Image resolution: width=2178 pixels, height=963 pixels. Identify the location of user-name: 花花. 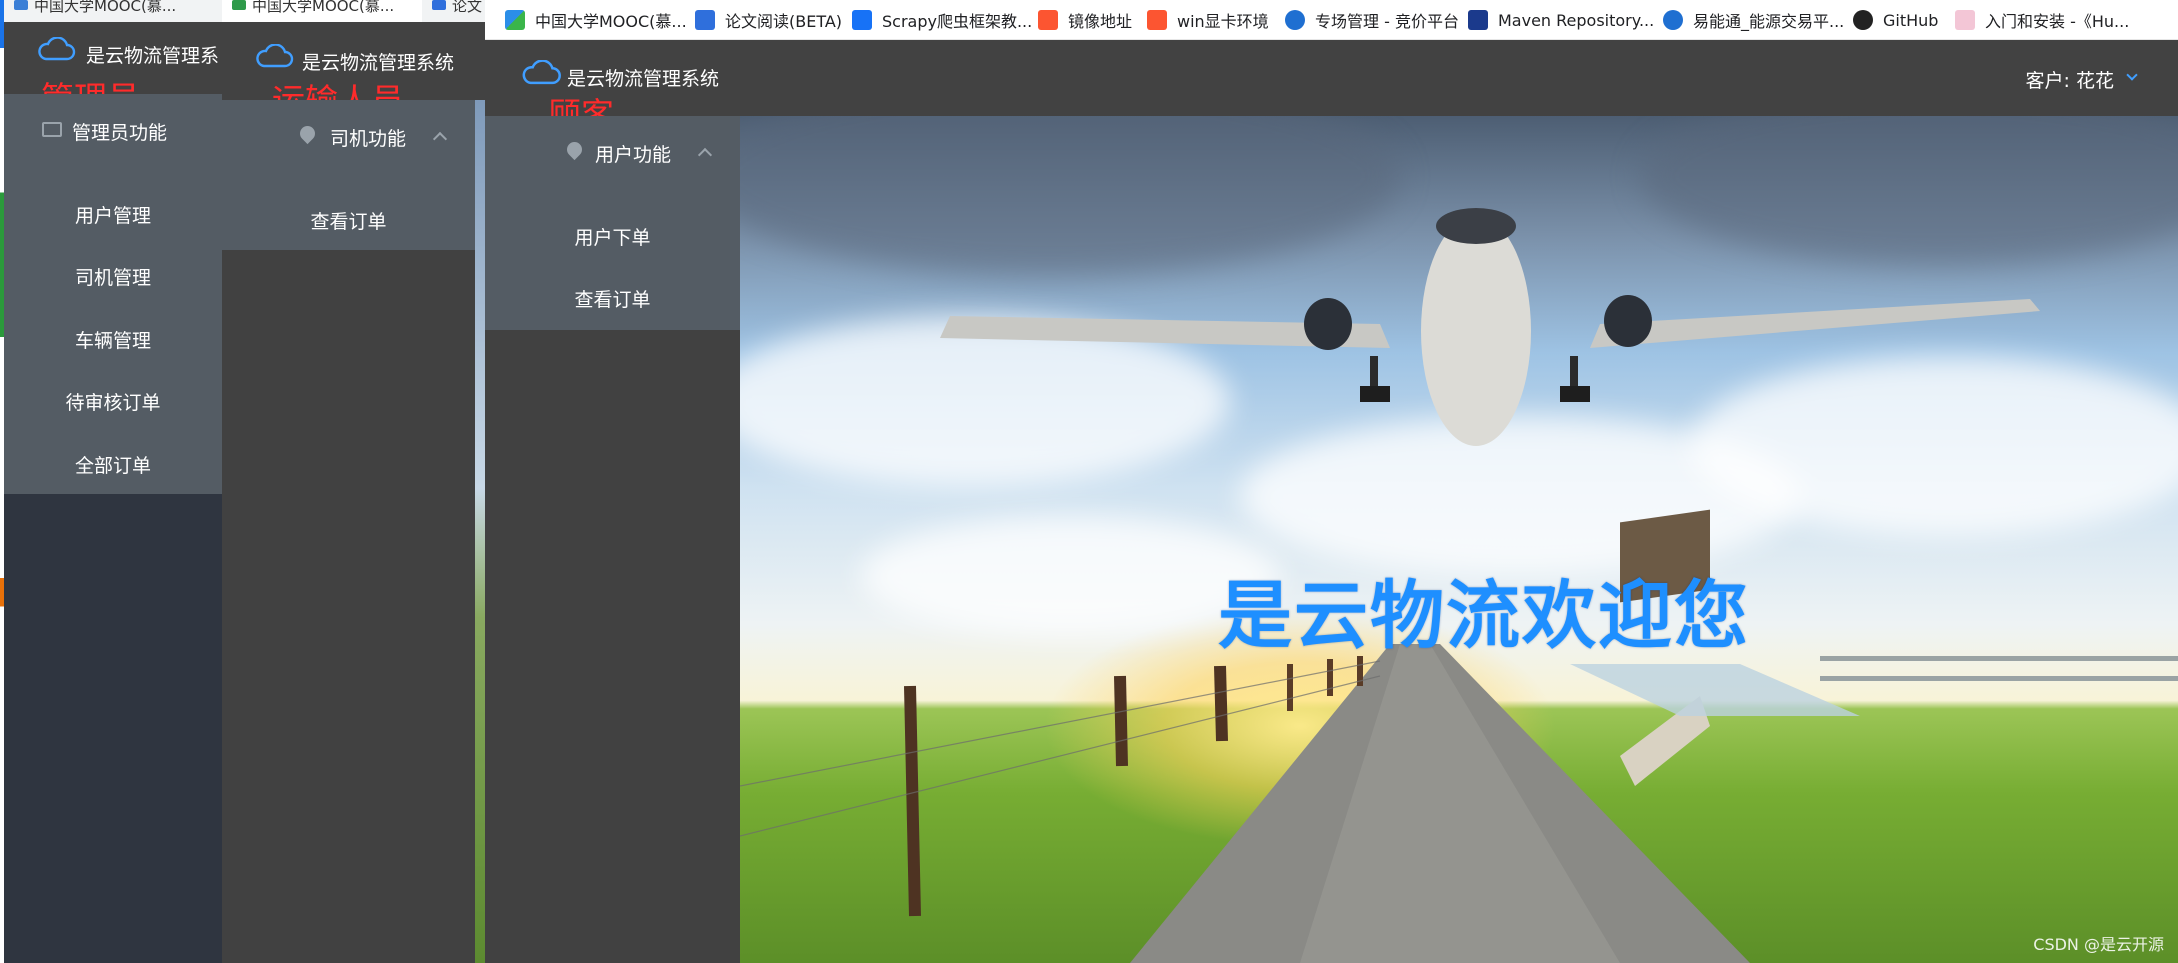
(2094, 81).